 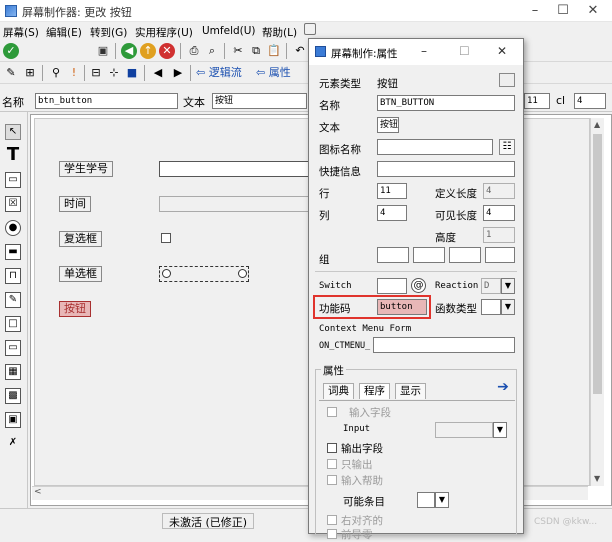 What do you see at coordinates (464, 51) in the screenshot?
I see `dialog-maximize-button: ☐` at bounding box center [464, 51].